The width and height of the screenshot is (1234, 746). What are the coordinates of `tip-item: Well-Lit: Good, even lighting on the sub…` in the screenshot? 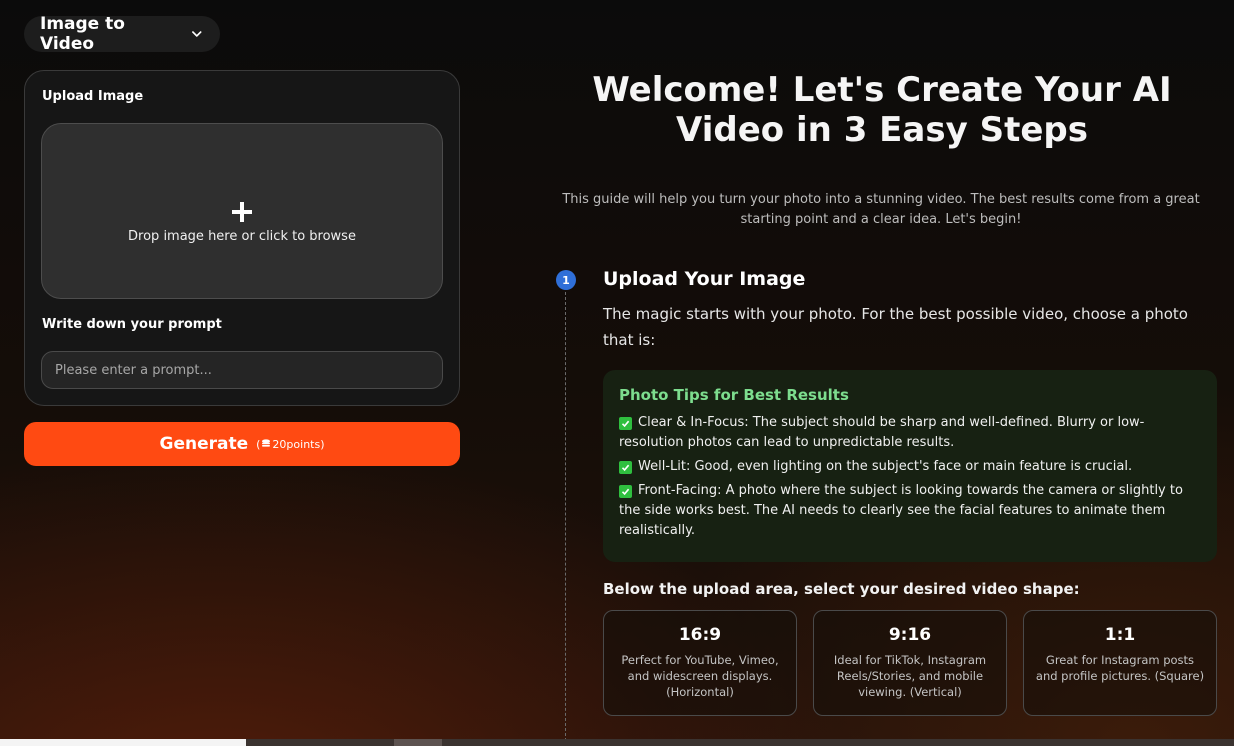 It's located at (910, 467).